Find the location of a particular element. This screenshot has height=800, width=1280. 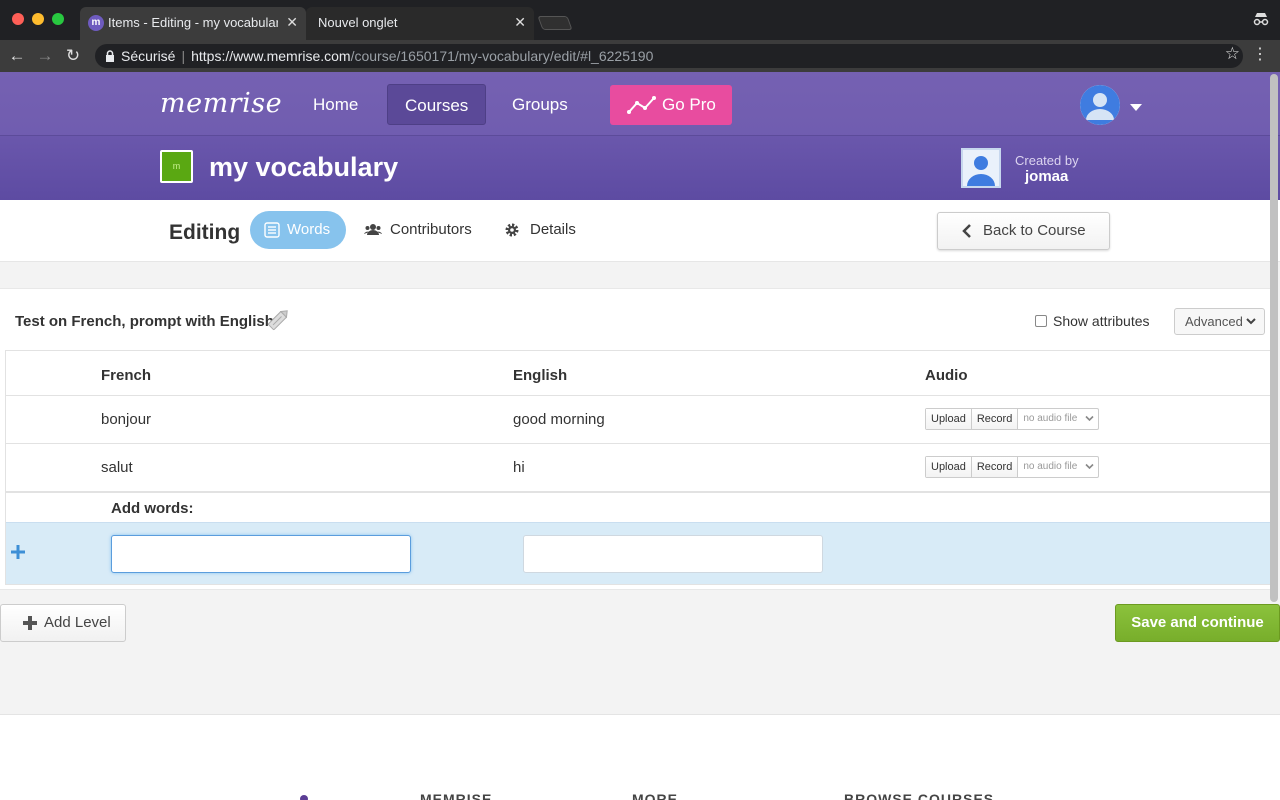

secure-label: Sécurisé is located at coordinates (148, 56).